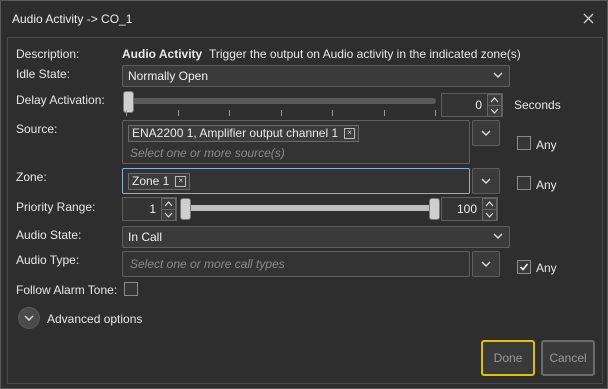 The height and width of the screenshot is (389, 608). Describe the element at coordinates (466, 209) in the screenshot. I see `priority-max-value: 100` at that location.